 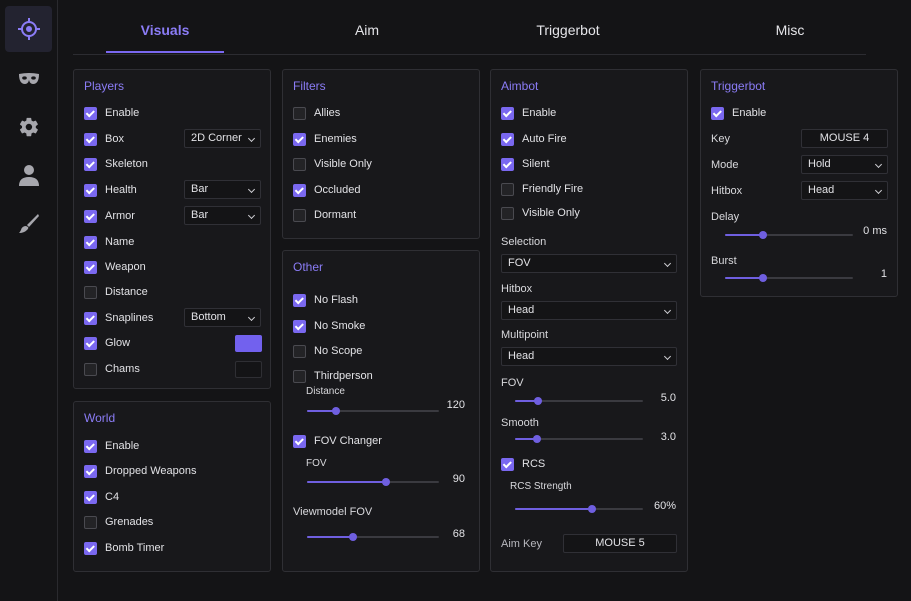 I want to click on players-box-checkbox: Box, so click(x=104, y=139).